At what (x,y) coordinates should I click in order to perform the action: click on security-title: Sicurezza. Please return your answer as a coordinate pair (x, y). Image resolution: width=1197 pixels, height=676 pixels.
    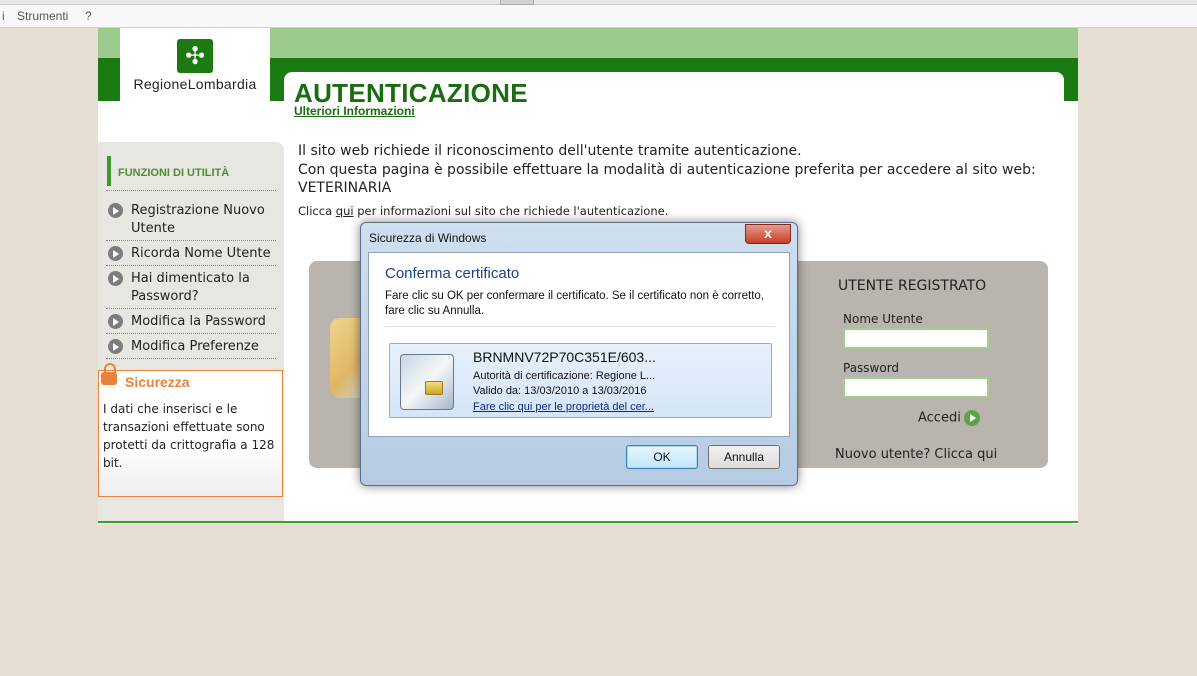
    Looking at the image, I should click on (157, 382).